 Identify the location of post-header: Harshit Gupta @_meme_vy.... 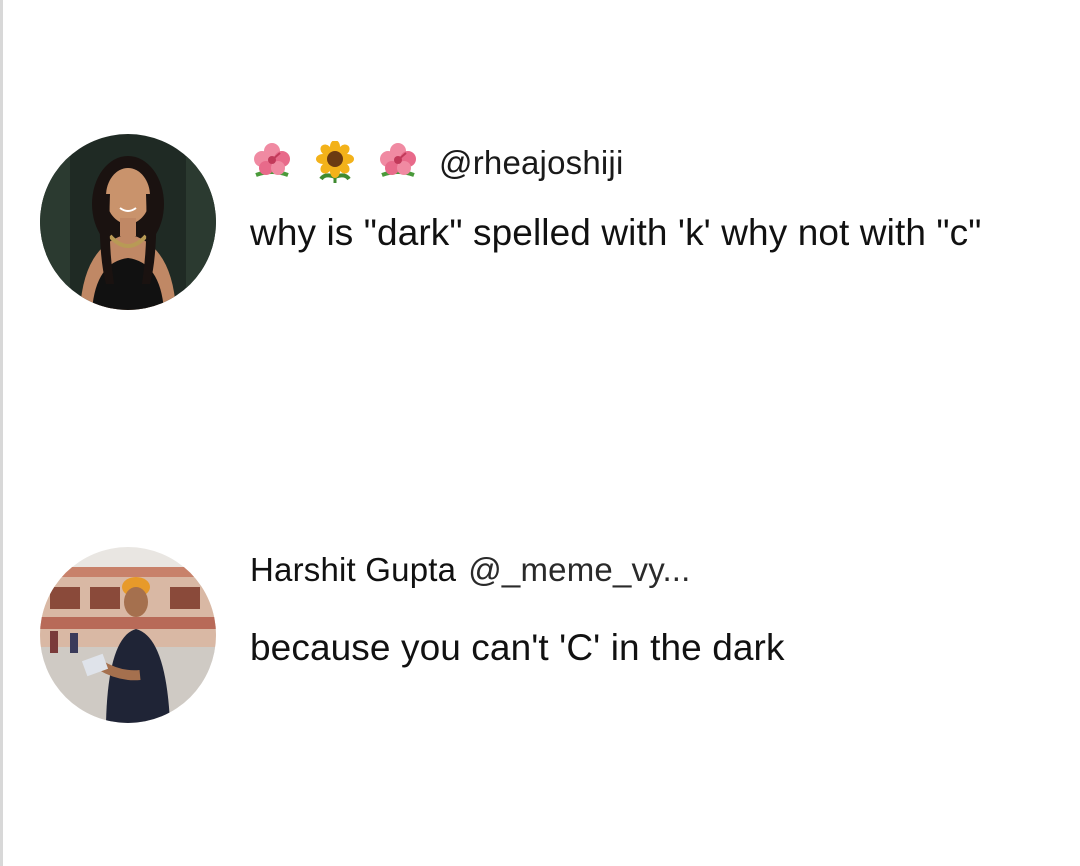
(660, 570).